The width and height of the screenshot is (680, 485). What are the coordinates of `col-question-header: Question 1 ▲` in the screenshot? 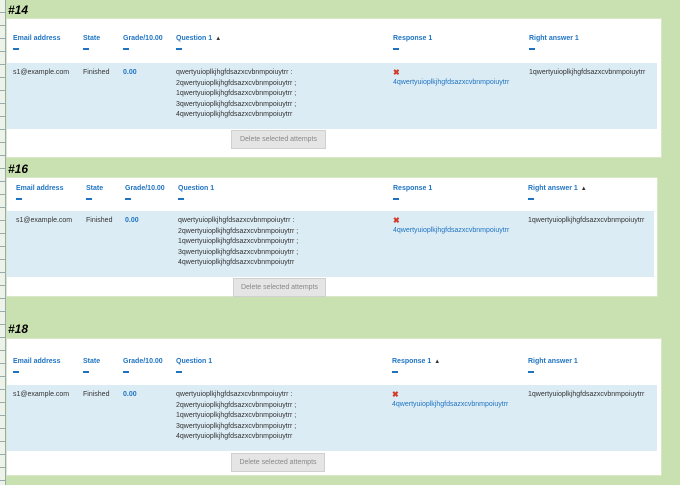 It's located at (198, 38).